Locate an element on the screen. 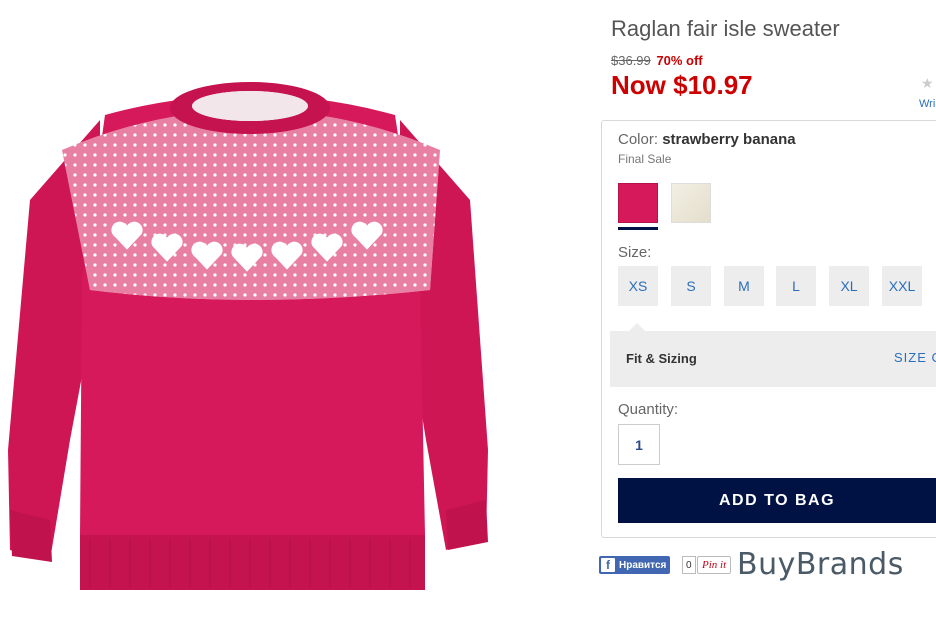  facebook-like-label: Нравится is located at coordinates (643, 565).